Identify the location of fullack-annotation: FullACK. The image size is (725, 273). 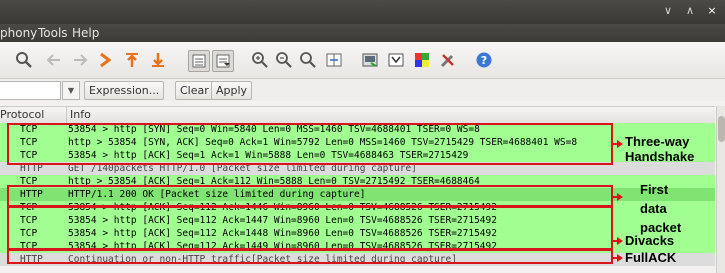
(651, 257).